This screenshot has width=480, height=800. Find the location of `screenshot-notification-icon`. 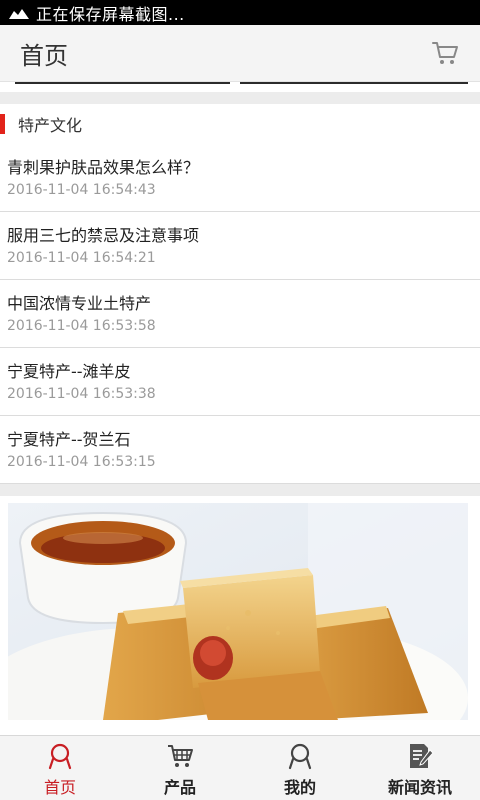

screenshot-notification-icon is located at coordinates (19, 13).